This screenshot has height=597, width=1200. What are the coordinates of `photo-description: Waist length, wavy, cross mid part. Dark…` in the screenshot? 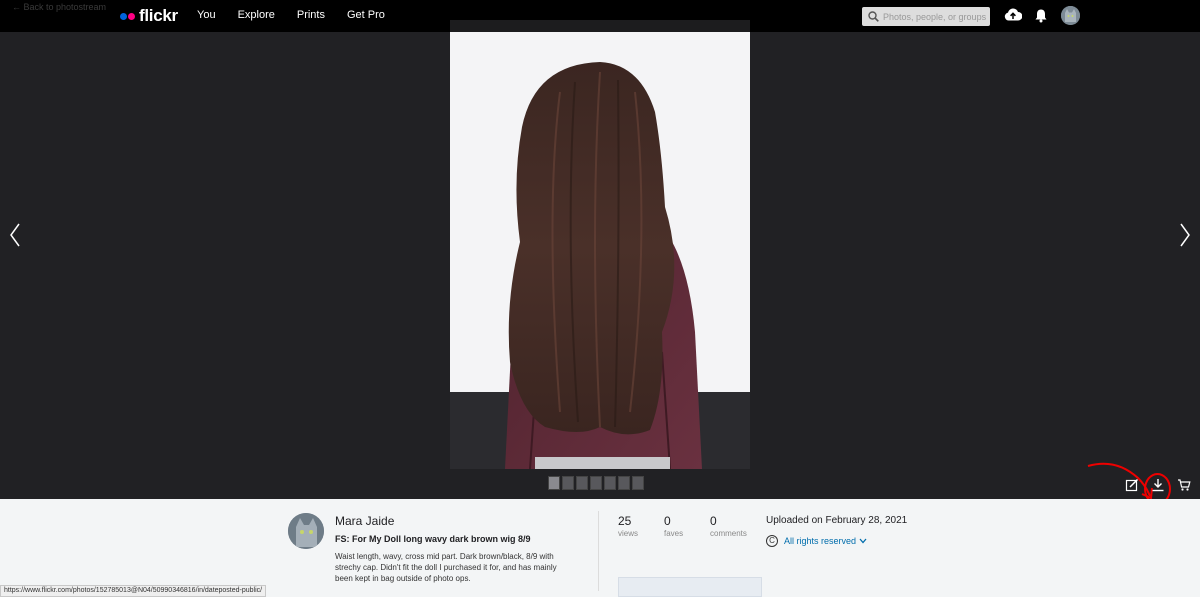 It's located at (446, 567).